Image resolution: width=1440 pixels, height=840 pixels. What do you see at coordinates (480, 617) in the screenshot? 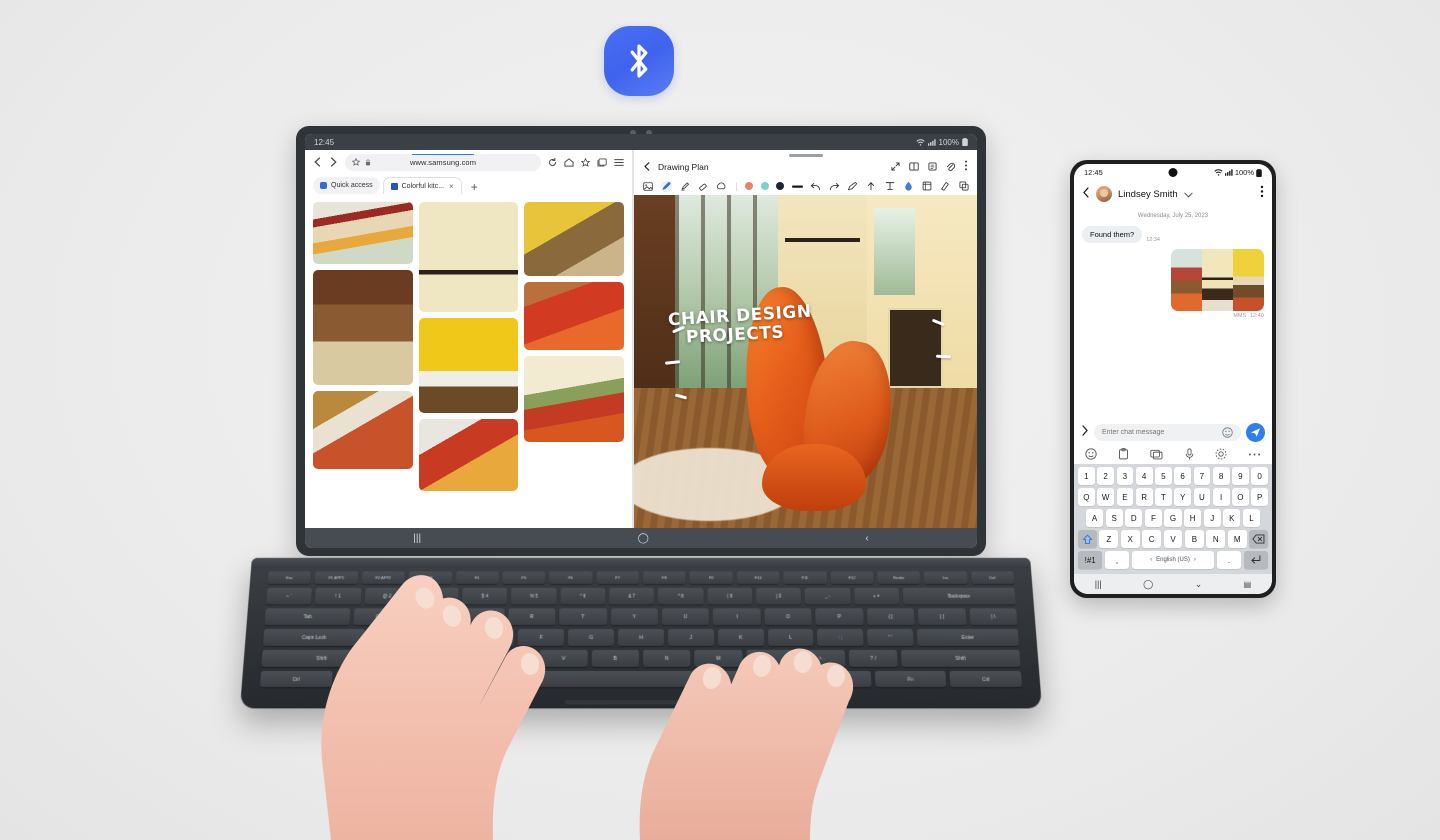
I see `keyboard-key: E` at bounding box center [480, 617].